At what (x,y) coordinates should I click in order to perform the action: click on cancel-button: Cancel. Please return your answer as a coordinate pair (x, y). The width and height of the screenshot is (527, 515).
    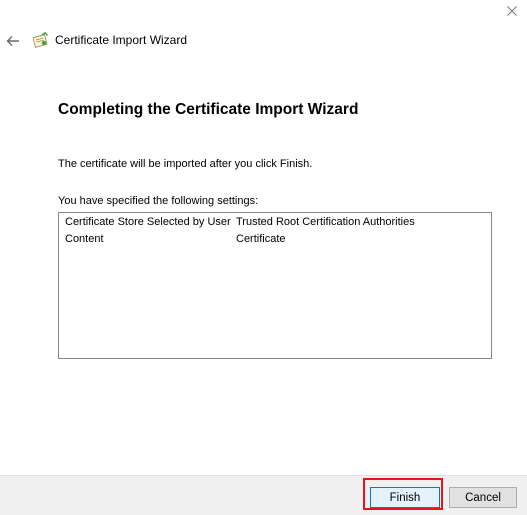
    Looking at the image, I should click on (483, 497).